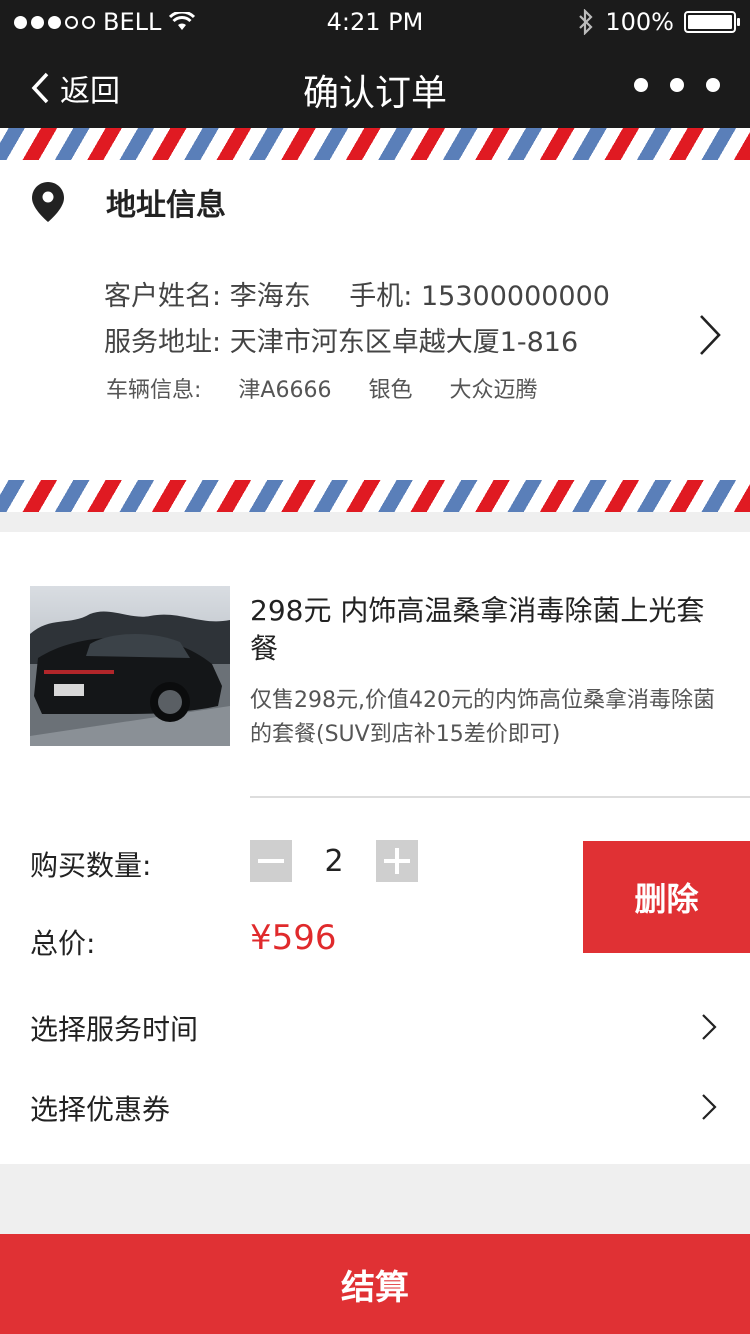  Describe the element at coordinates (90, 91) in the screenshot. I see `back-label: 返回` at that location.